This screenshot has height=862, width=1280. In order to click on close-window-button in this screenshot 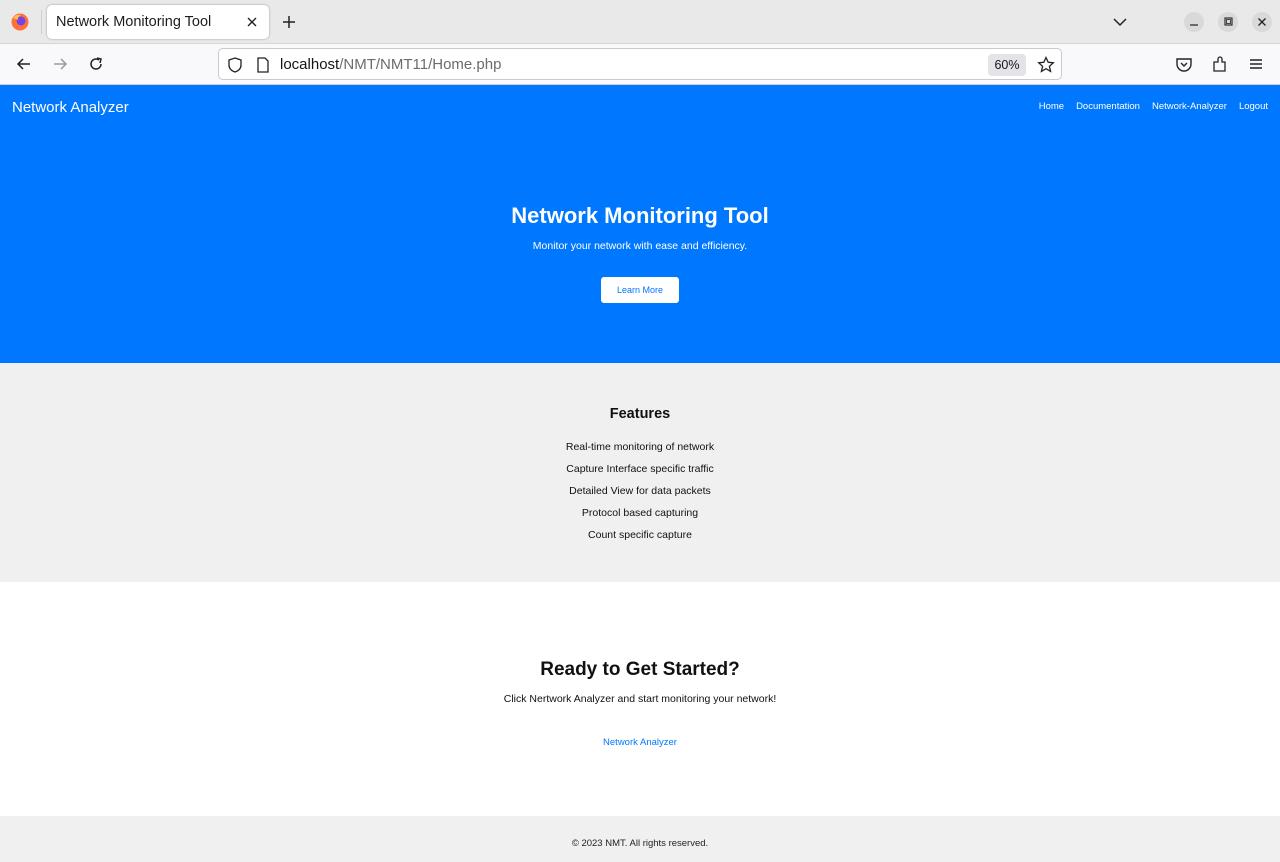, I will do `click(1262, 22)`.